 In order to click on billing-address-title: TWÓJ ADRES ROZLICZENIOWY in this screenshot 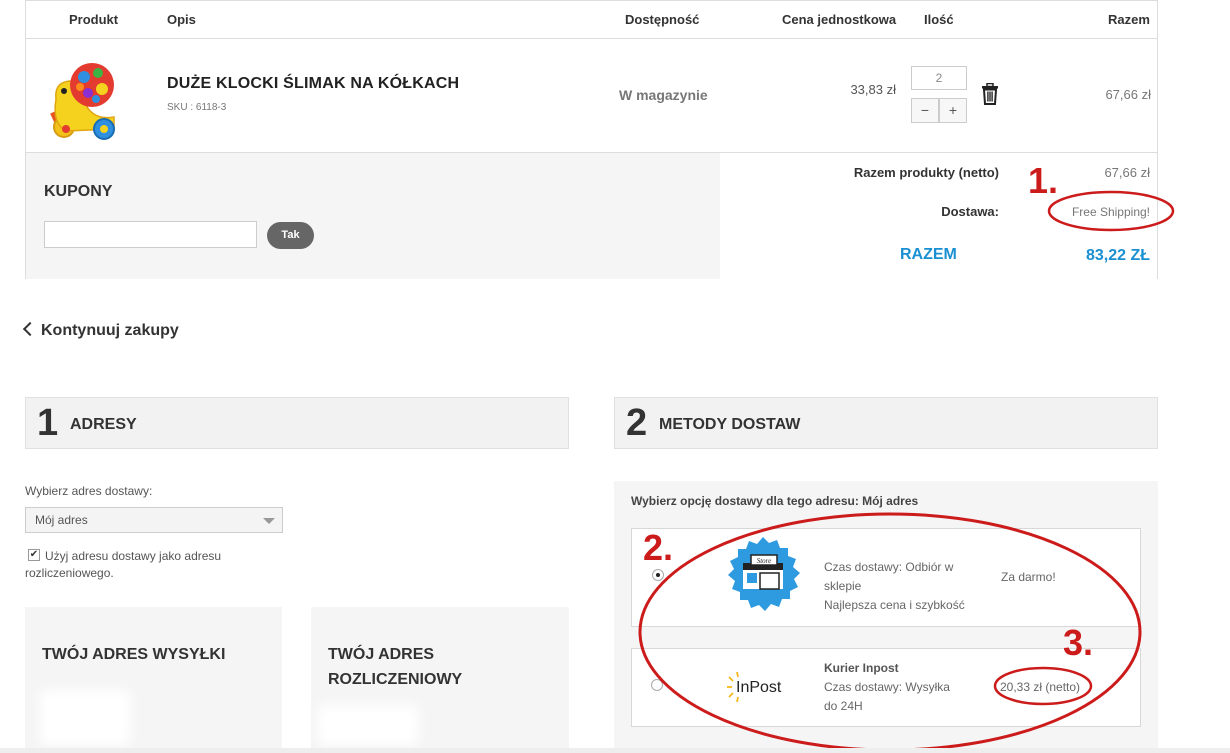, I will do `click(395, 667)`.